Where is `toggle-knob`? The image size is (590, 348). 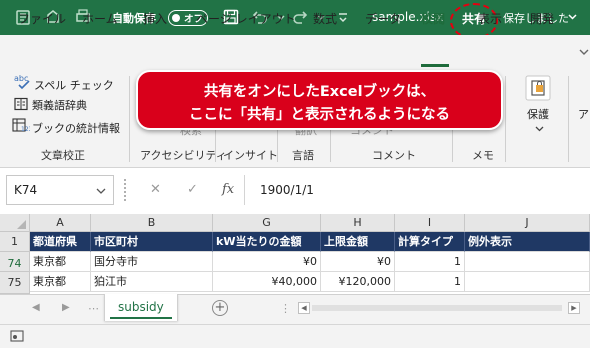 toggle-knob is located at coordinates (176, 17).